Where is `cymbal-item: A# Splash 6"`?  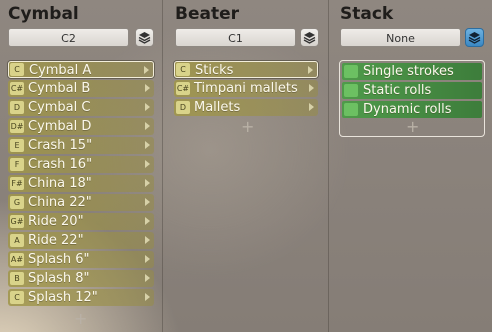 cymbal-item: A# Splash 6" is located at coordinates (81, 259).